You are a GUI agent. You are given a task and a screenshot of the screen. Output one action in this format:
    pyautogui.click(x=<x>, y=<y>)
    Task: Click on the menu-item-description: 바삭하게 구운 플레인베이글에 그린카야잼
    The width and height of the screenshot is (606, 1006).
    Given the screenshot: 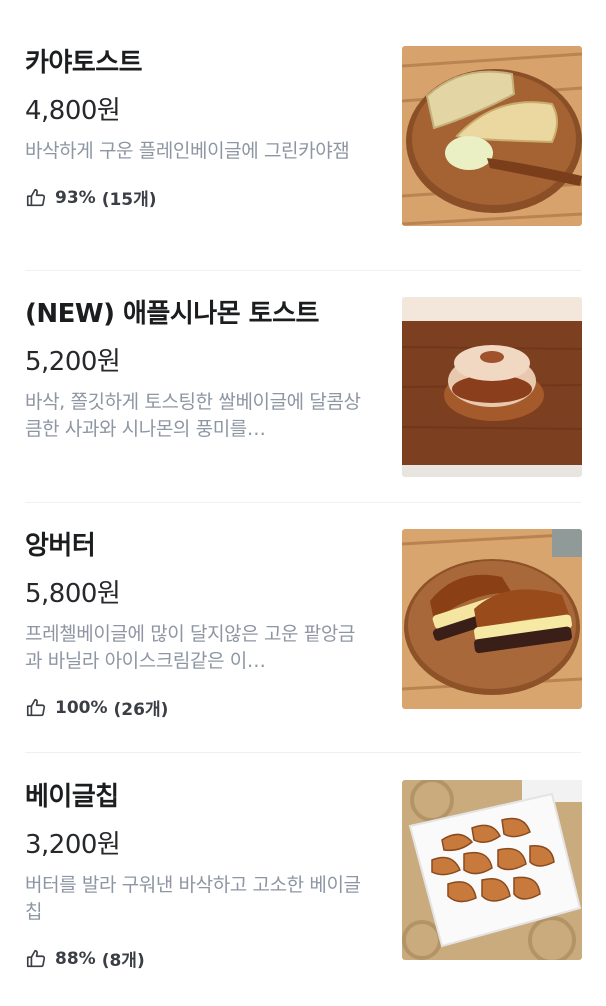 What is the action you would take?
    pyautogui.click(x=187, y=151)
    